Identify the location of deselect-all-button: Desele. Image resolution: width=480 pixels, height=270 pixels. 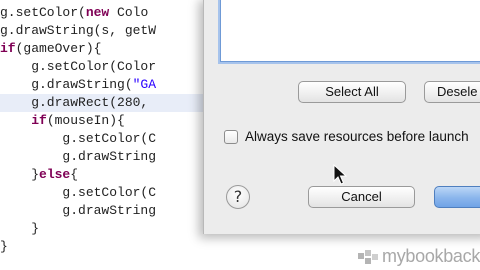
(452, 92).